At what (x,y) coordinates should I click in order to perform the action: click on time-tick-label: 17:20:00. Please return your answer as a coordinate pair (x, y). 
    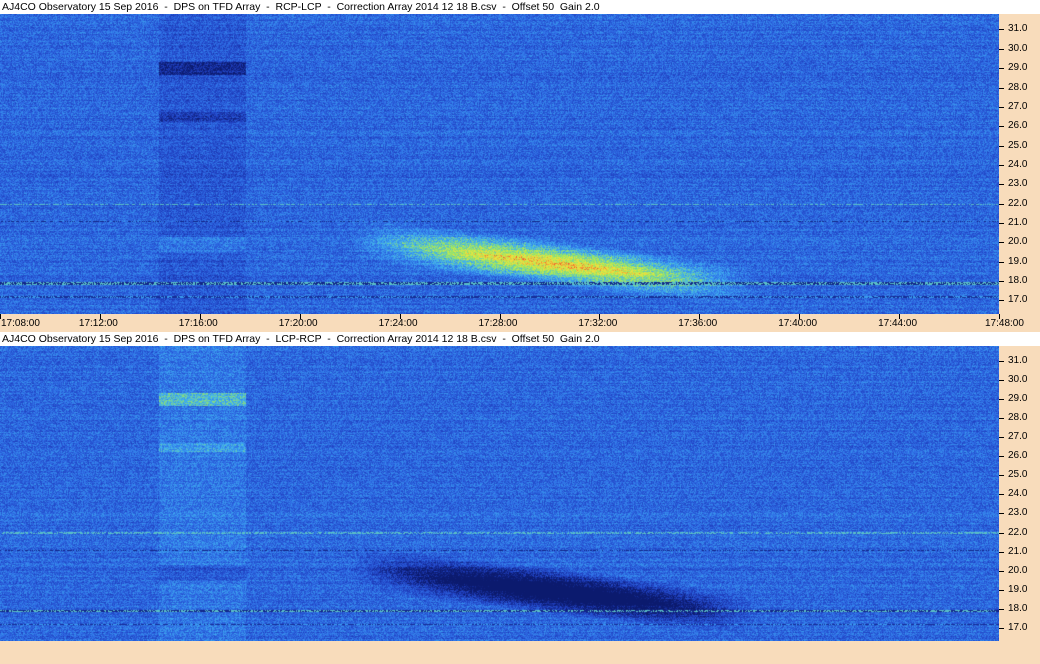
    Looking at the image, I should click on (298, 323).